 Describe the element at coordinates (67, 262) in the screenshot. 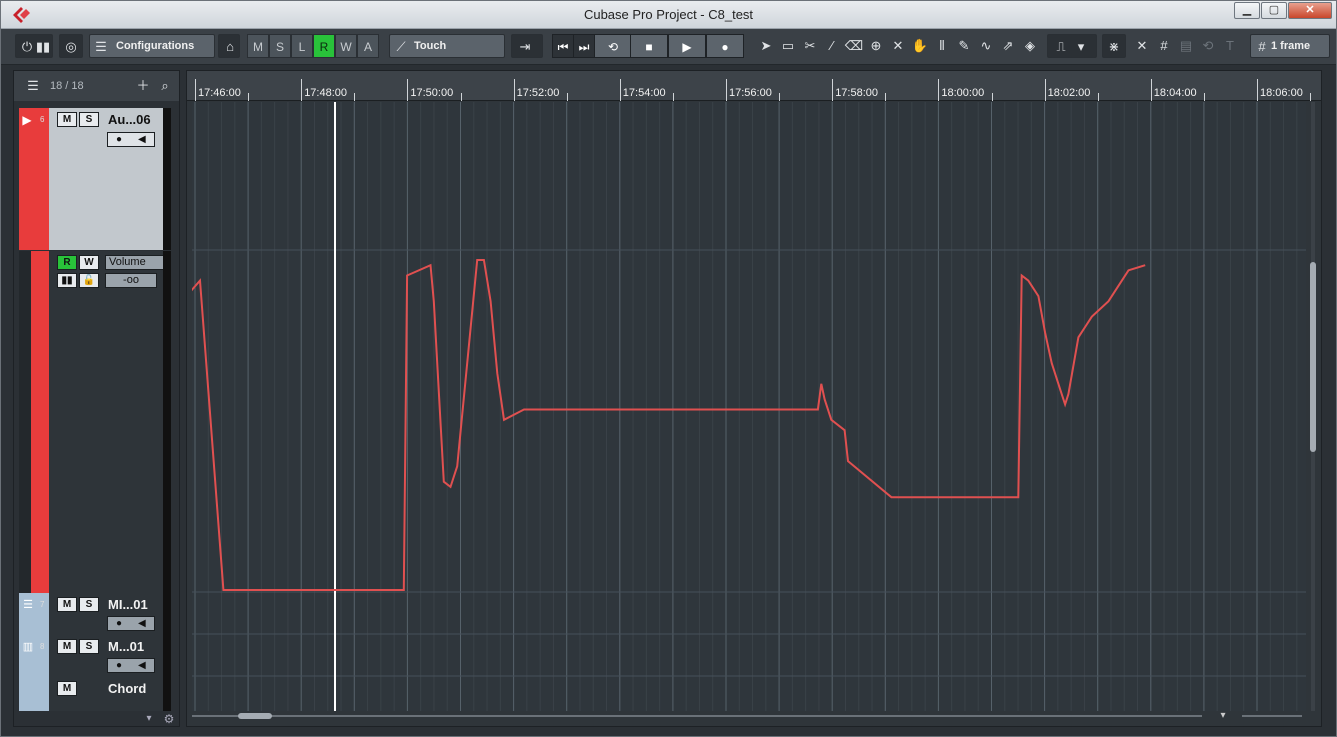

I see `read-automation-button: R` at that location.